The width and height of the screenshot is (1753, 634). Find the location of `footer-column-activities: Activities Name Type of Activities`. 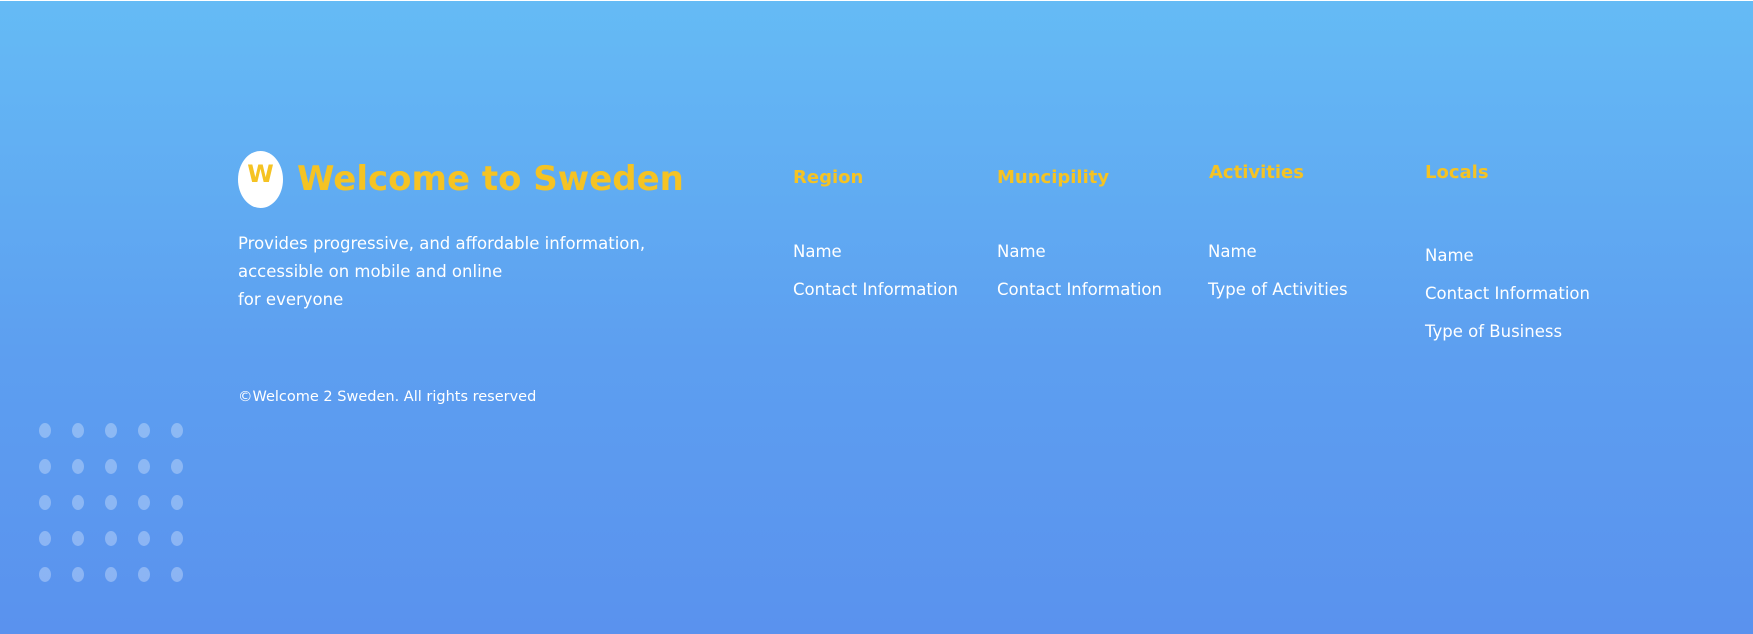

footer-column-activities: Activities Name Type of Activities is located at coordinates (1278, 230).